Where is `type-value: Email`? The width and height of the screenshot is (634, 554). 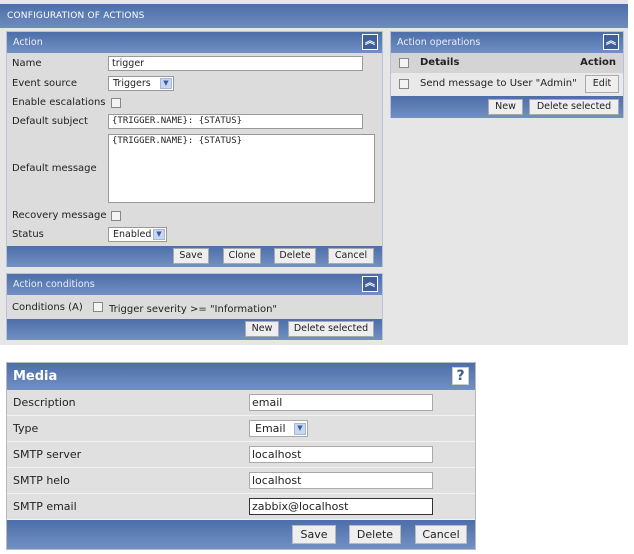 type-value: Email is located at coordinates (270, 428).